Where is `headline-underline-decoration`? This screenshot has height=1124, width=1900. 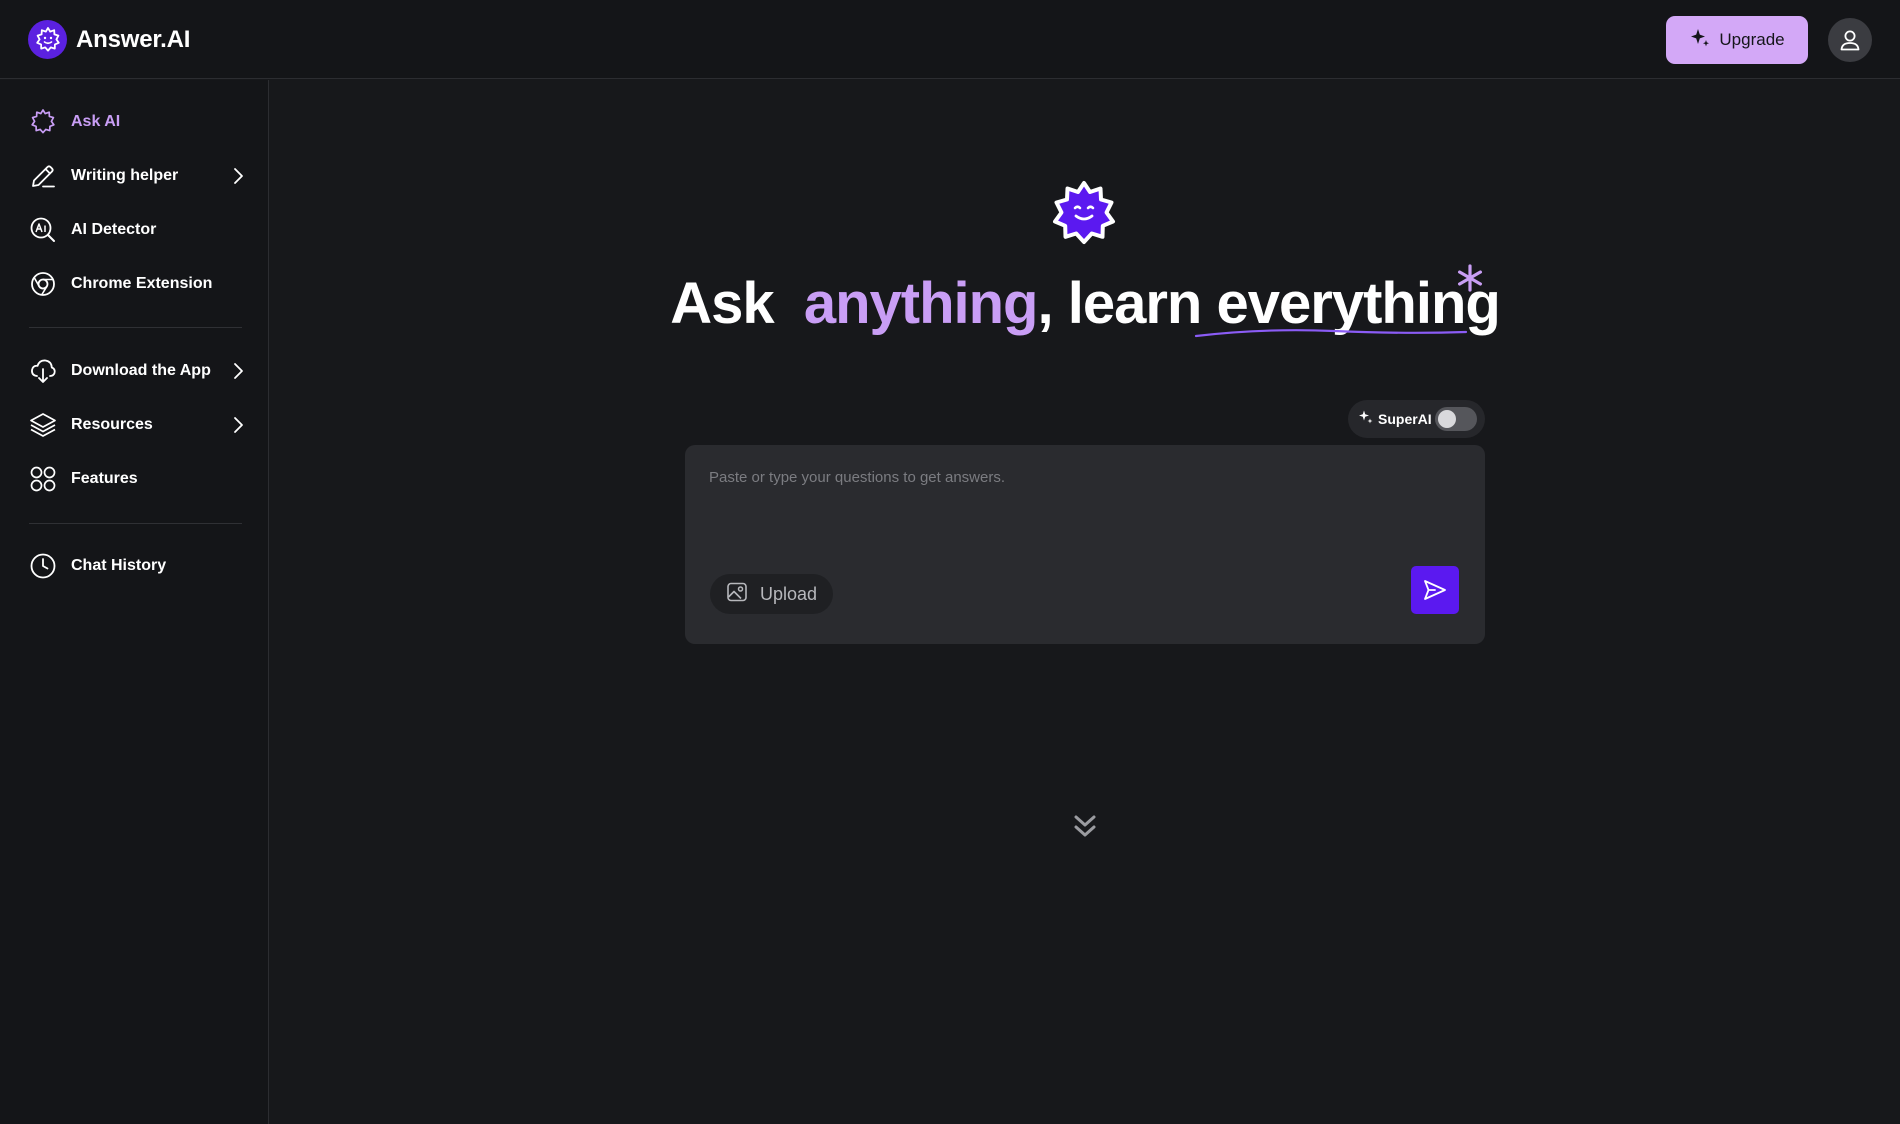
headline-underline-decoration is located at coordinates (1331, 333).